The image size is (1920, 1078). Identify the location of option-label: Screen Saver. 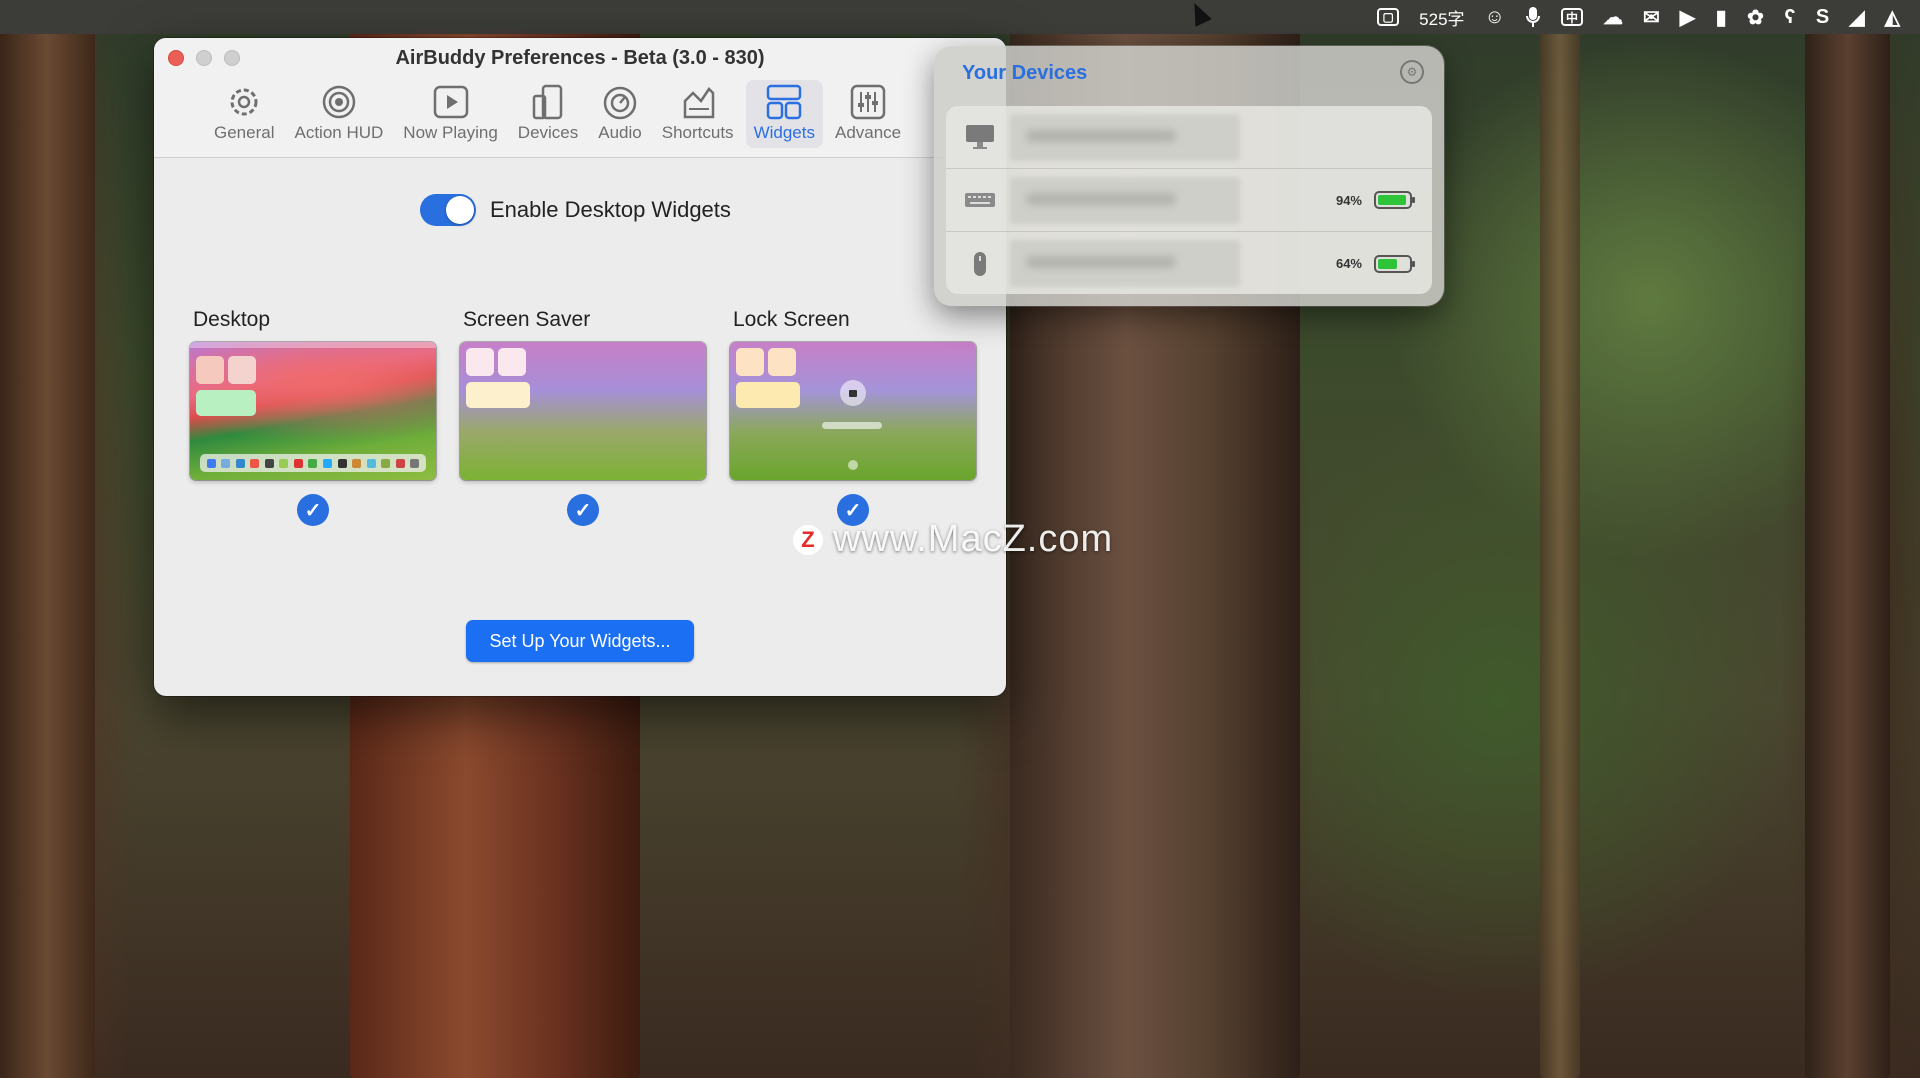
(527, 319).